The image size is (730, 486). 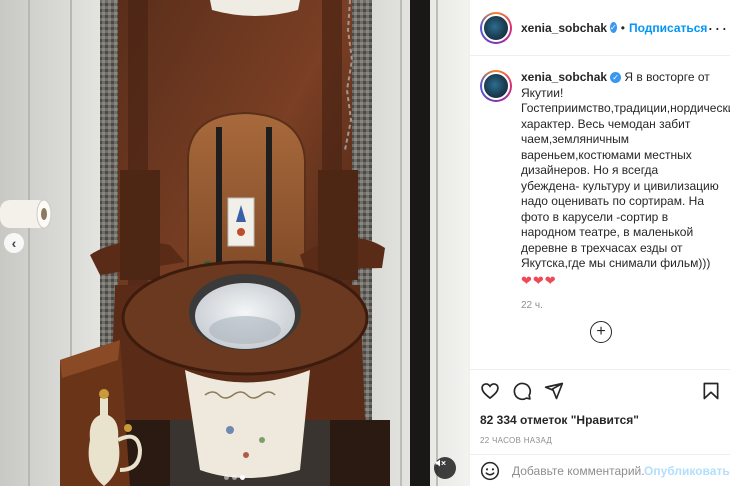 I want to click on bookmark-icon, so click(x=711, y=391).